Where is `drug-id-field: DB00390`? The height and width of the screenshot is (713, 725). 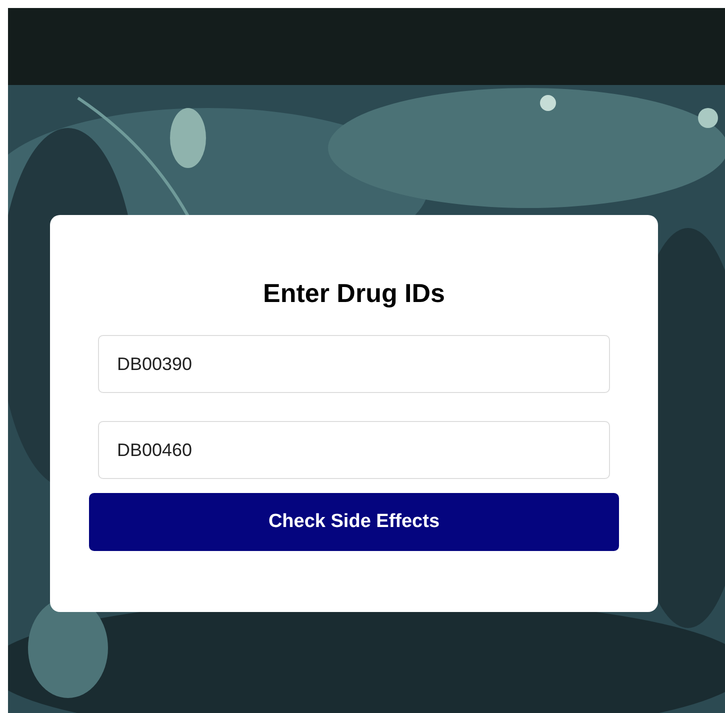 drug-id-field: DB00390 is located at coordinates (354, 364).